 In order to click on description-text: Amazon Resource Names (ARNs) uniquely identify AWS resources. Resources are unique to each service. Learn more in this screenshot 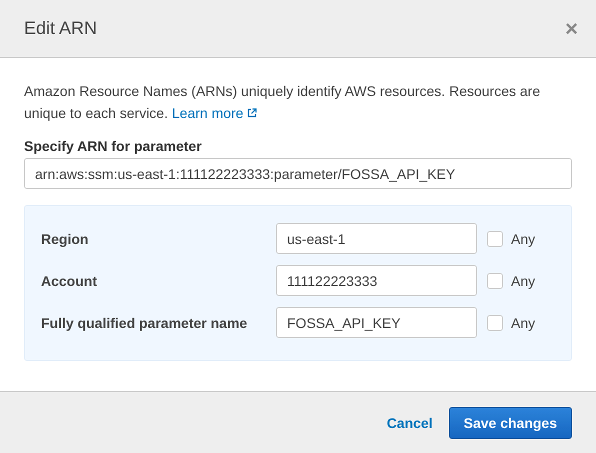, I will do `click(283, 102)`.